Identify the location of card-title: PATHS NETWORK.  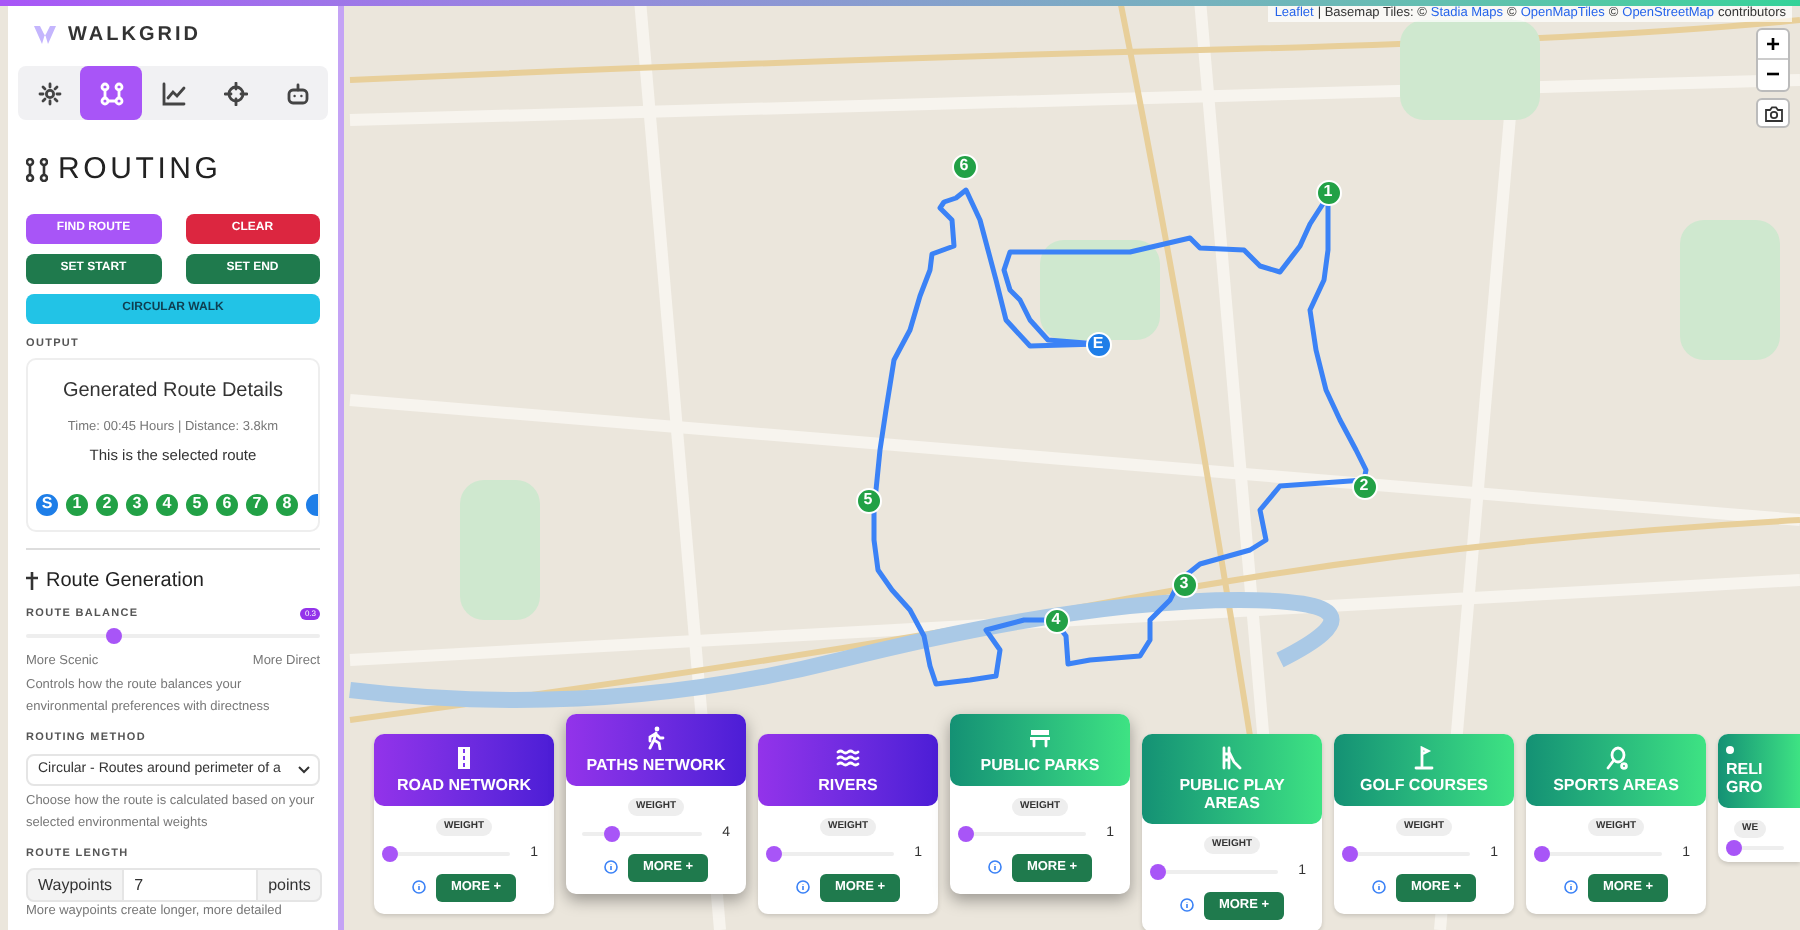
(656, 765).